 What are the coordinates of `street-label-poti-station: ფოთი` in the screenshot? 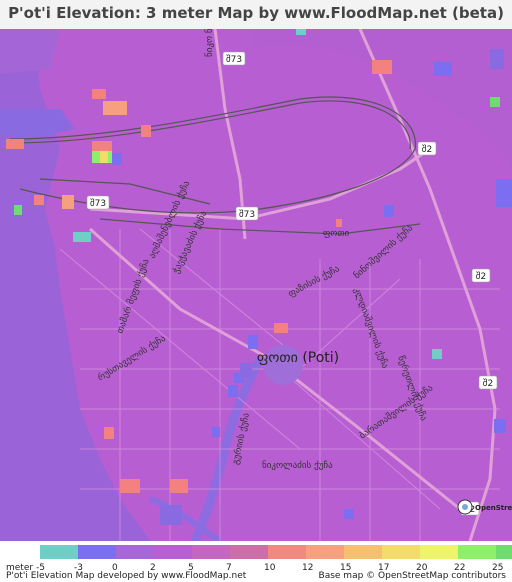 It's located at (336, 234).